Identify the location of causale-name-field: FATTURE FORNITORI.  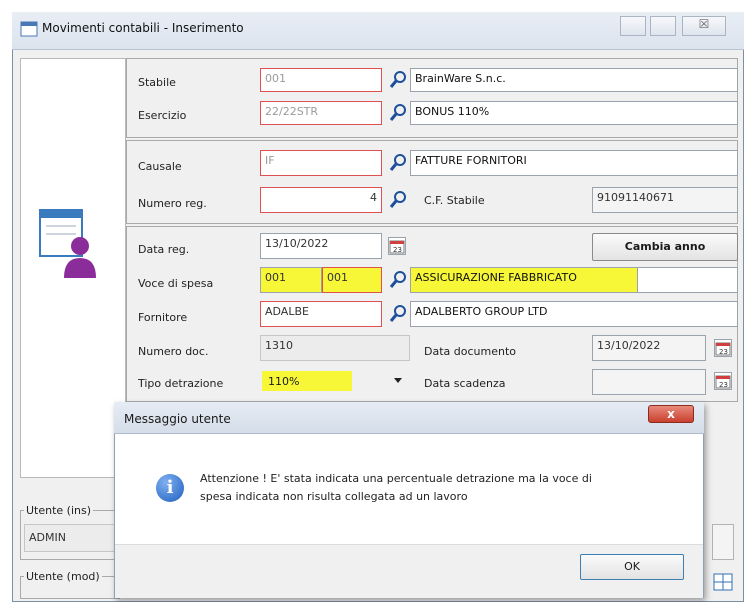
(574, 163).